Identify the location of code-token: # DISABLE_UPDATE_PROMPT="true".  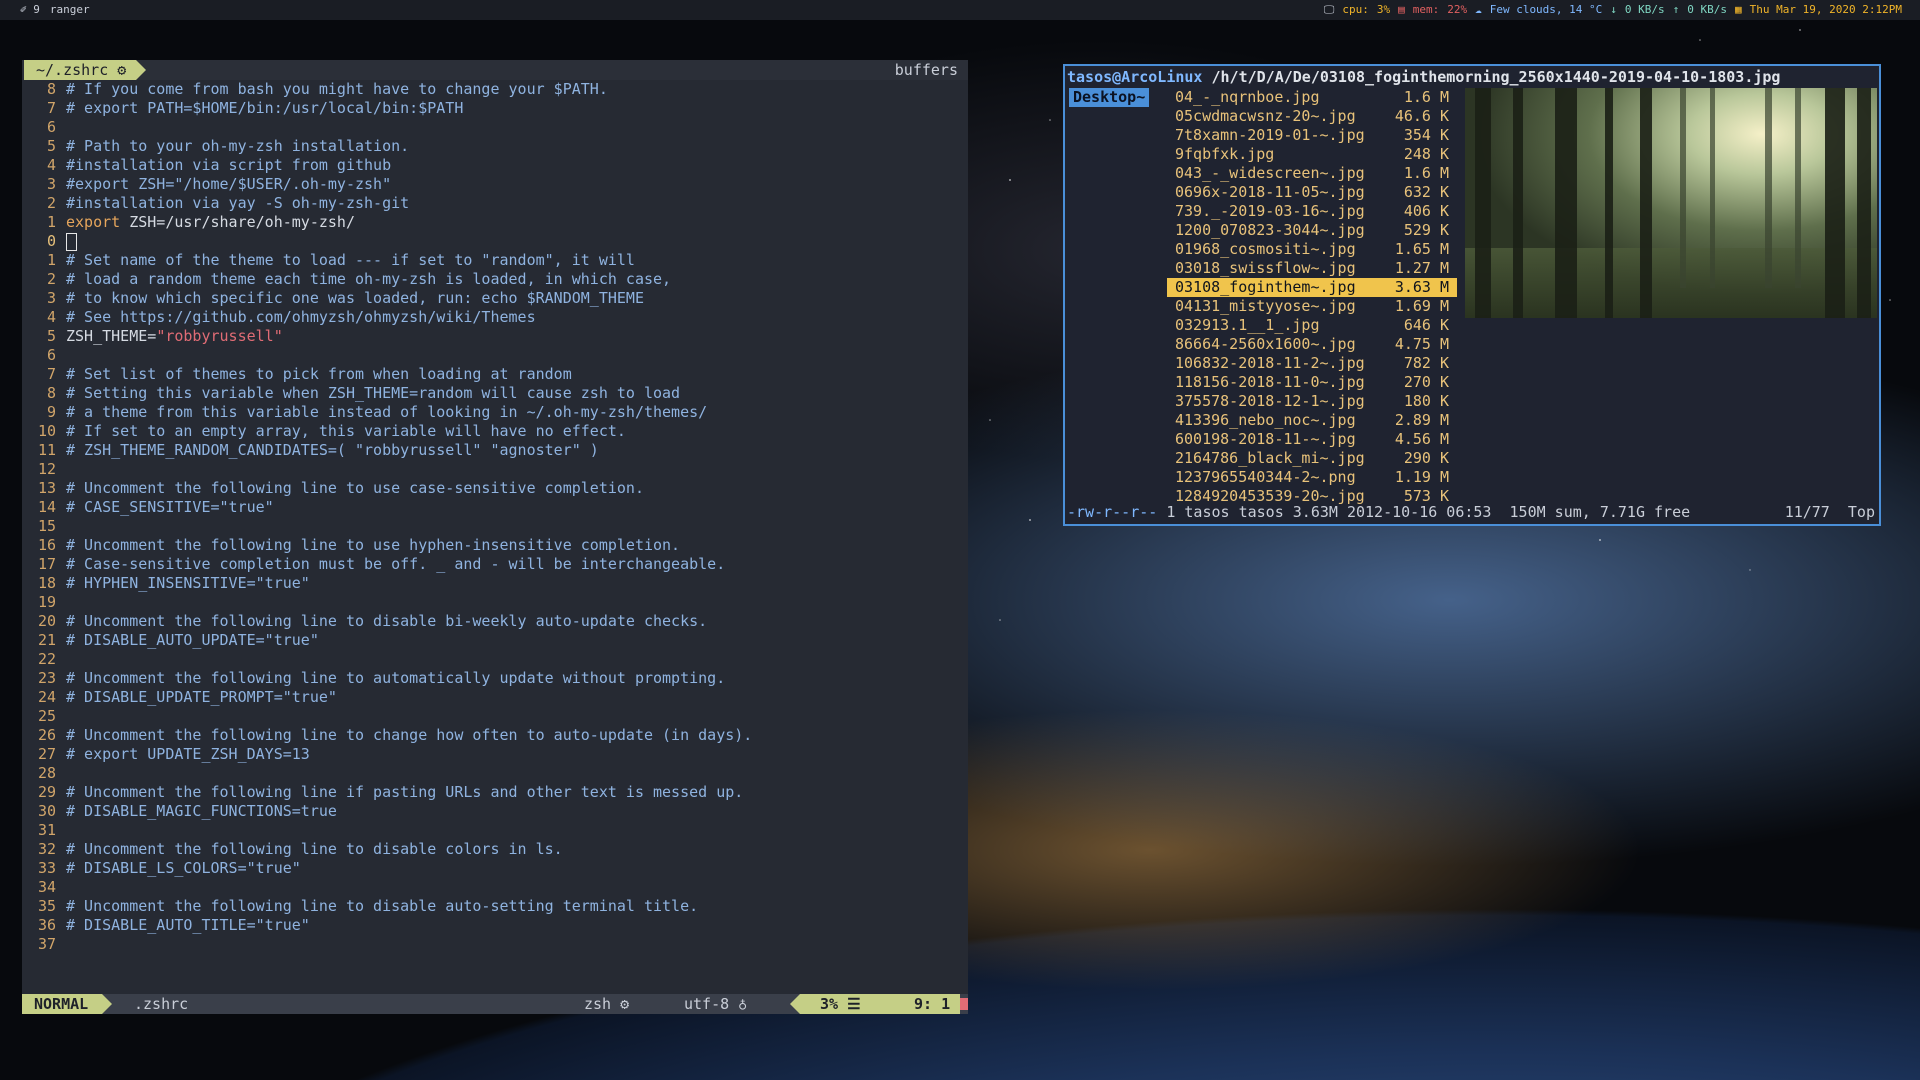
(201, 697).